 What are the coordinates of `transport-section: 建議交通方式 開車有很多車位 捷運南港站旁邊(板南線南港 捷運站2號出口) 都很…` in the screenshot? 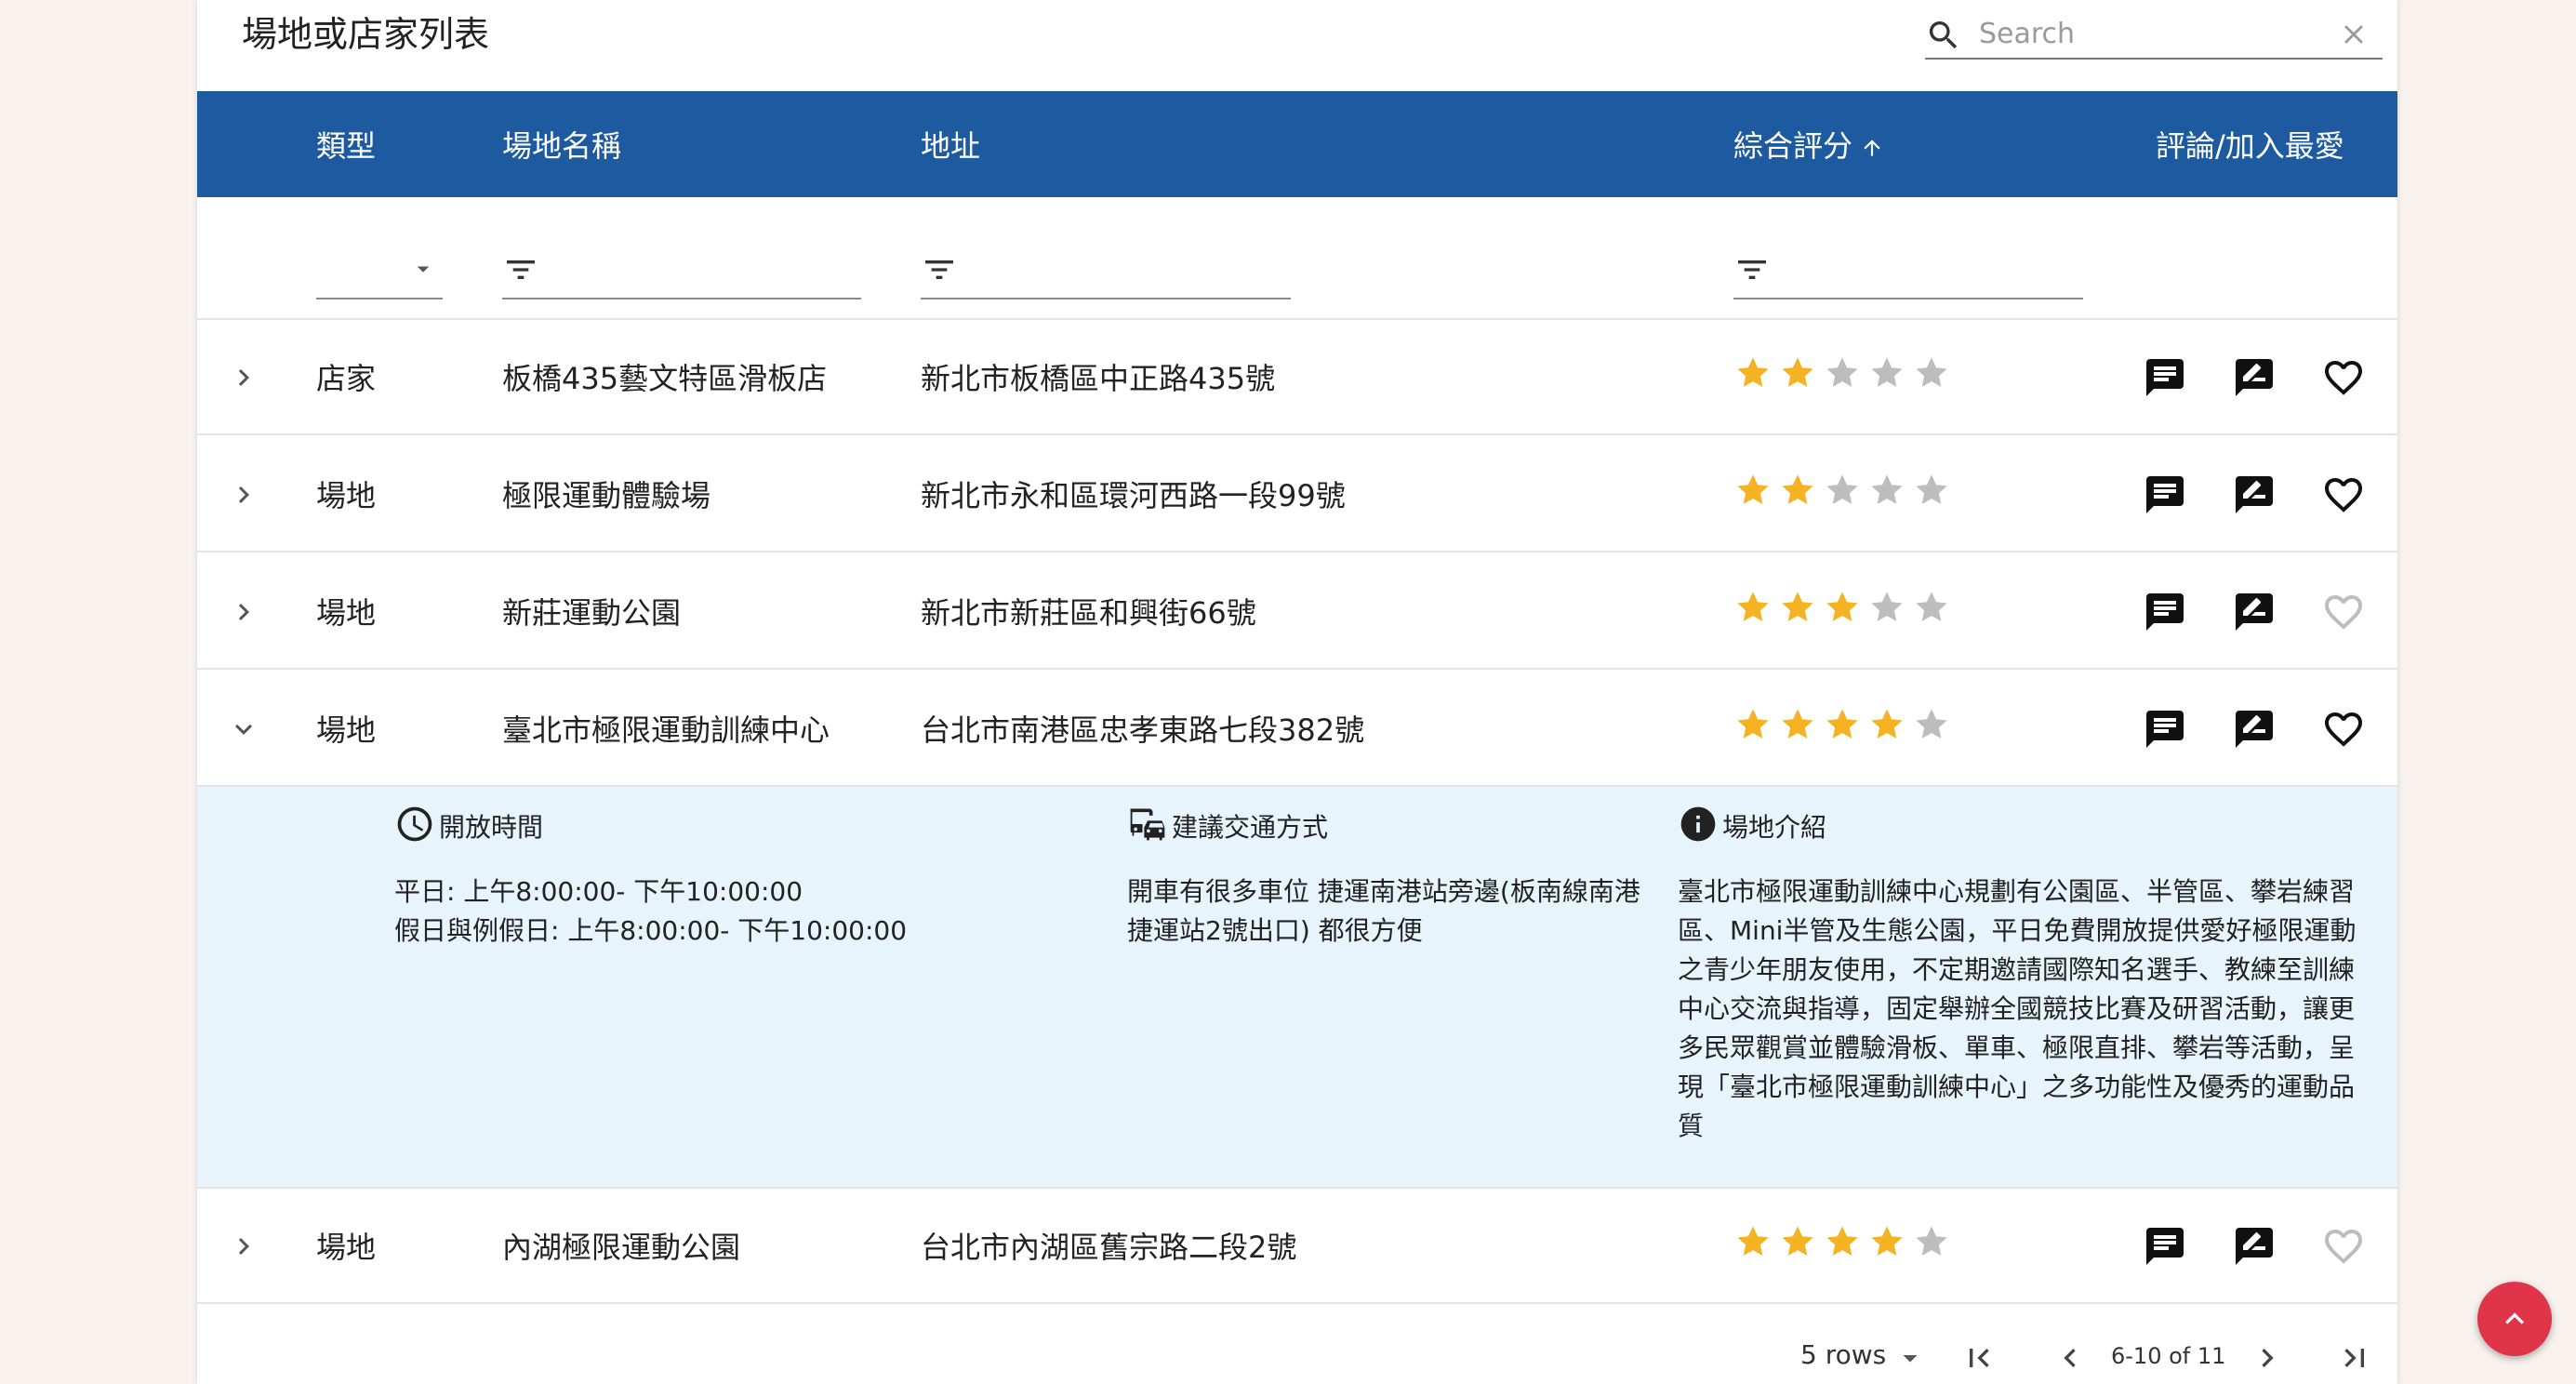 It's located at (1406, 877).